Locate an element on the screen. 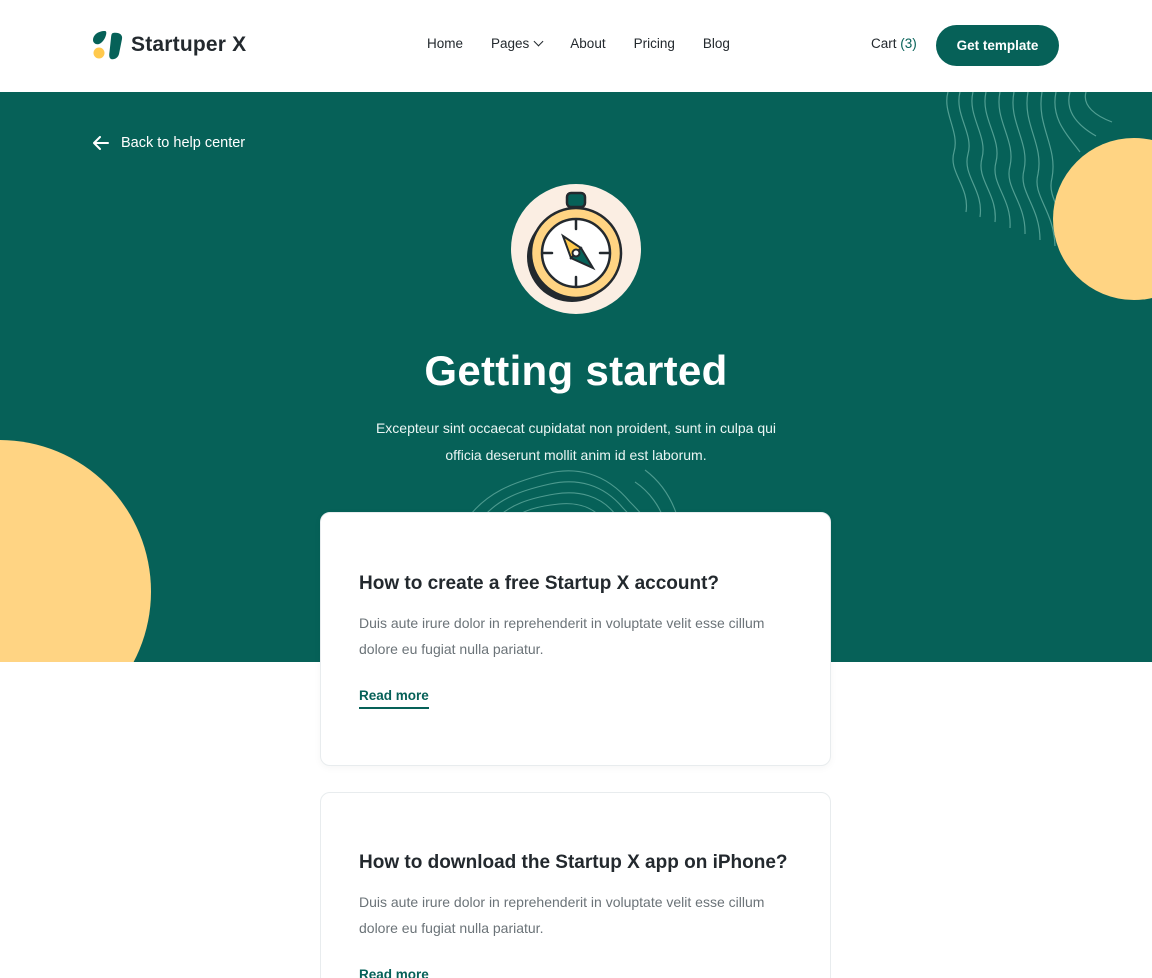 This screenshot has width=1152, height=978. yellow-circle-decoration-left is located at coordinates (75, 551).